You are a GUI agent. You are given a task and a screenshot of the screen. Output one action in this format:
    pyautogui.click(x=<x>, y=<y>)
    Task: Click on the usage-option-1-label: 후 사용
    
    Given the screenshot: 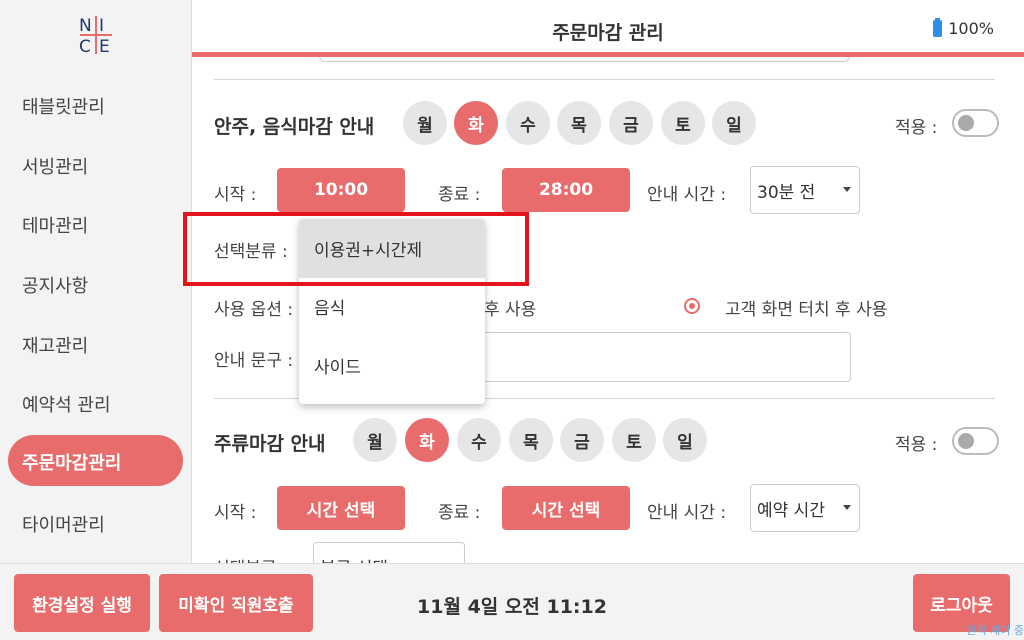 What is the action you would take?
    pyautogui.click(x=510, y=310)
    